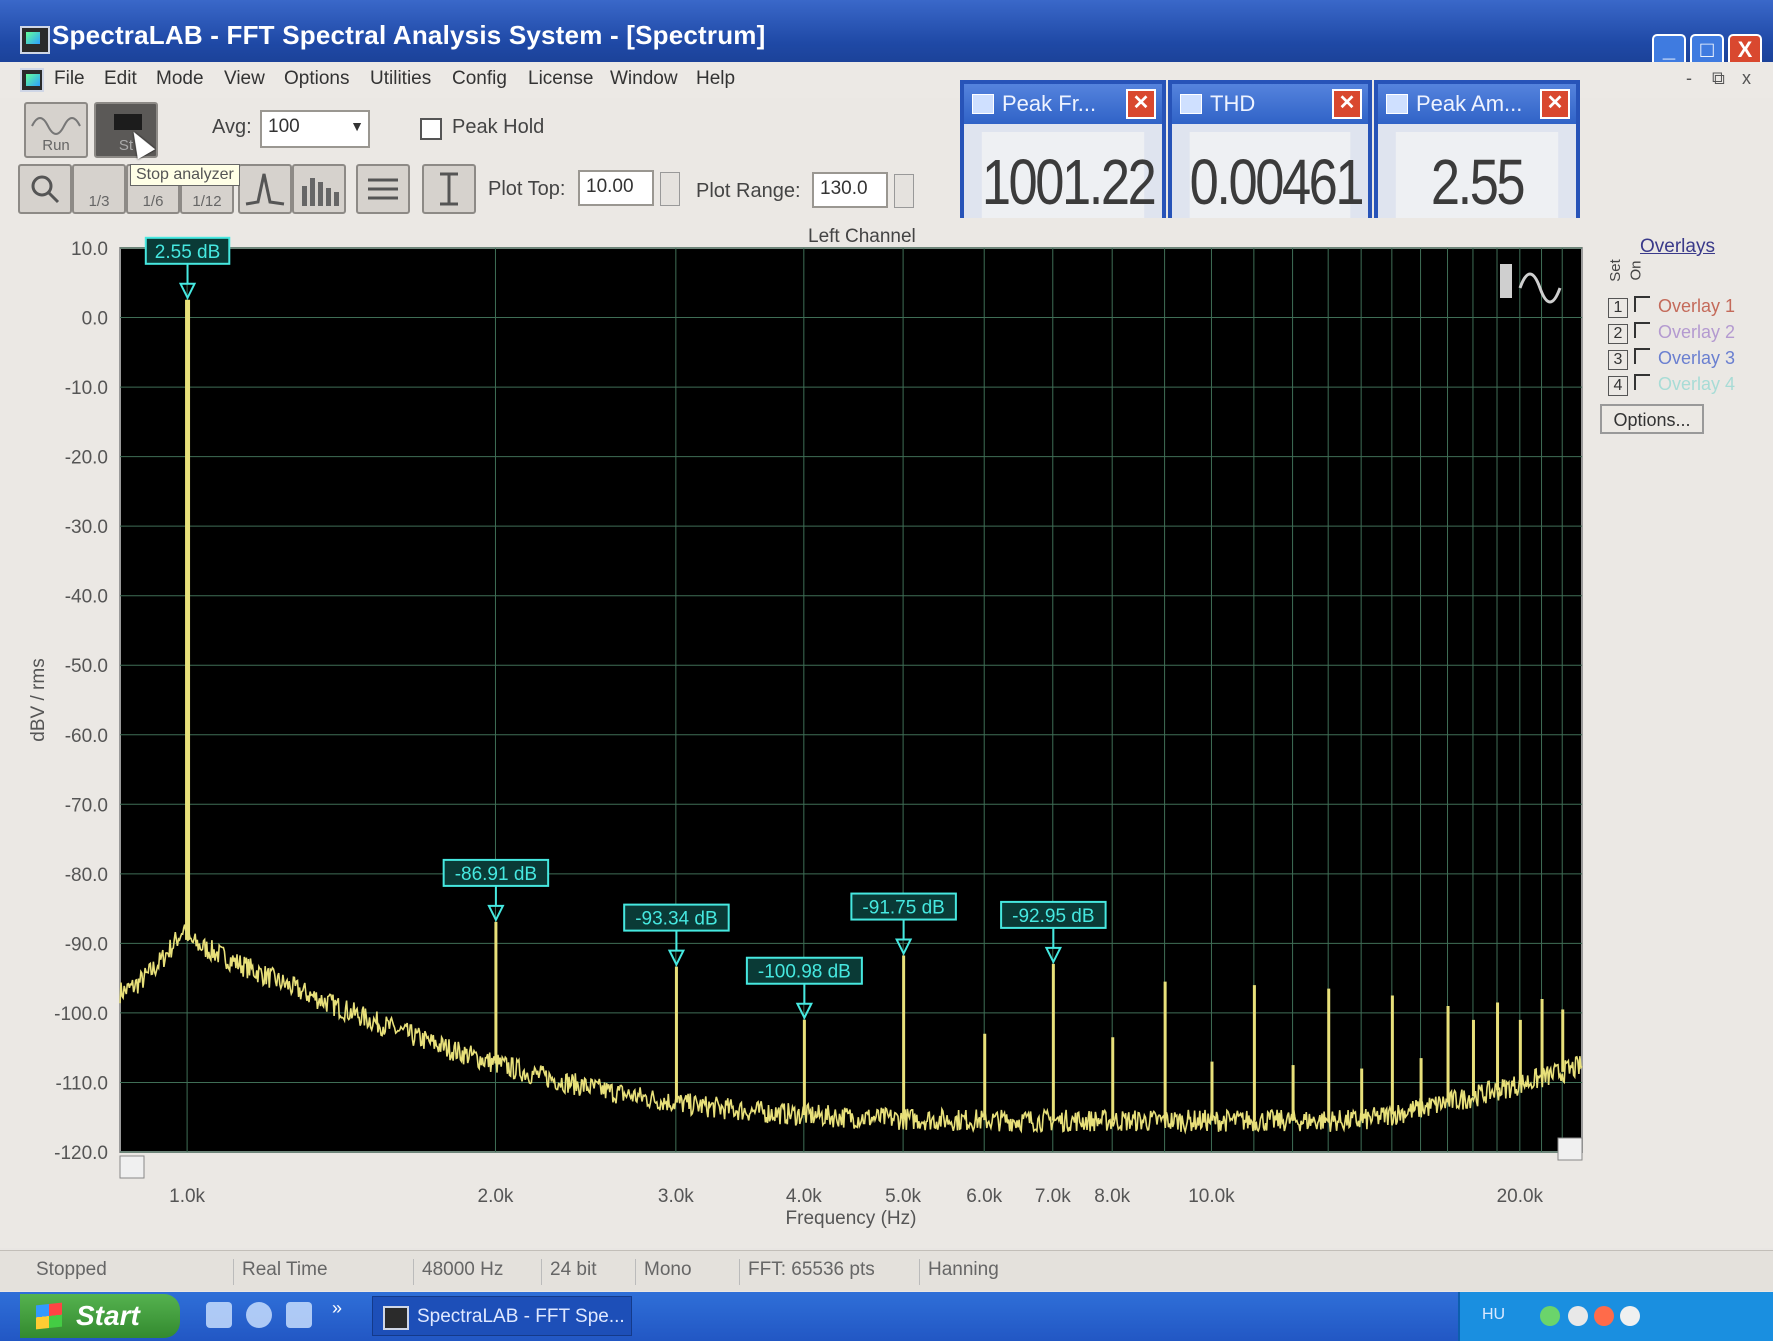  Describe the element at coordinates (99, 201) in the screenshot. I see `third-octave-label: 1/3` at that location.